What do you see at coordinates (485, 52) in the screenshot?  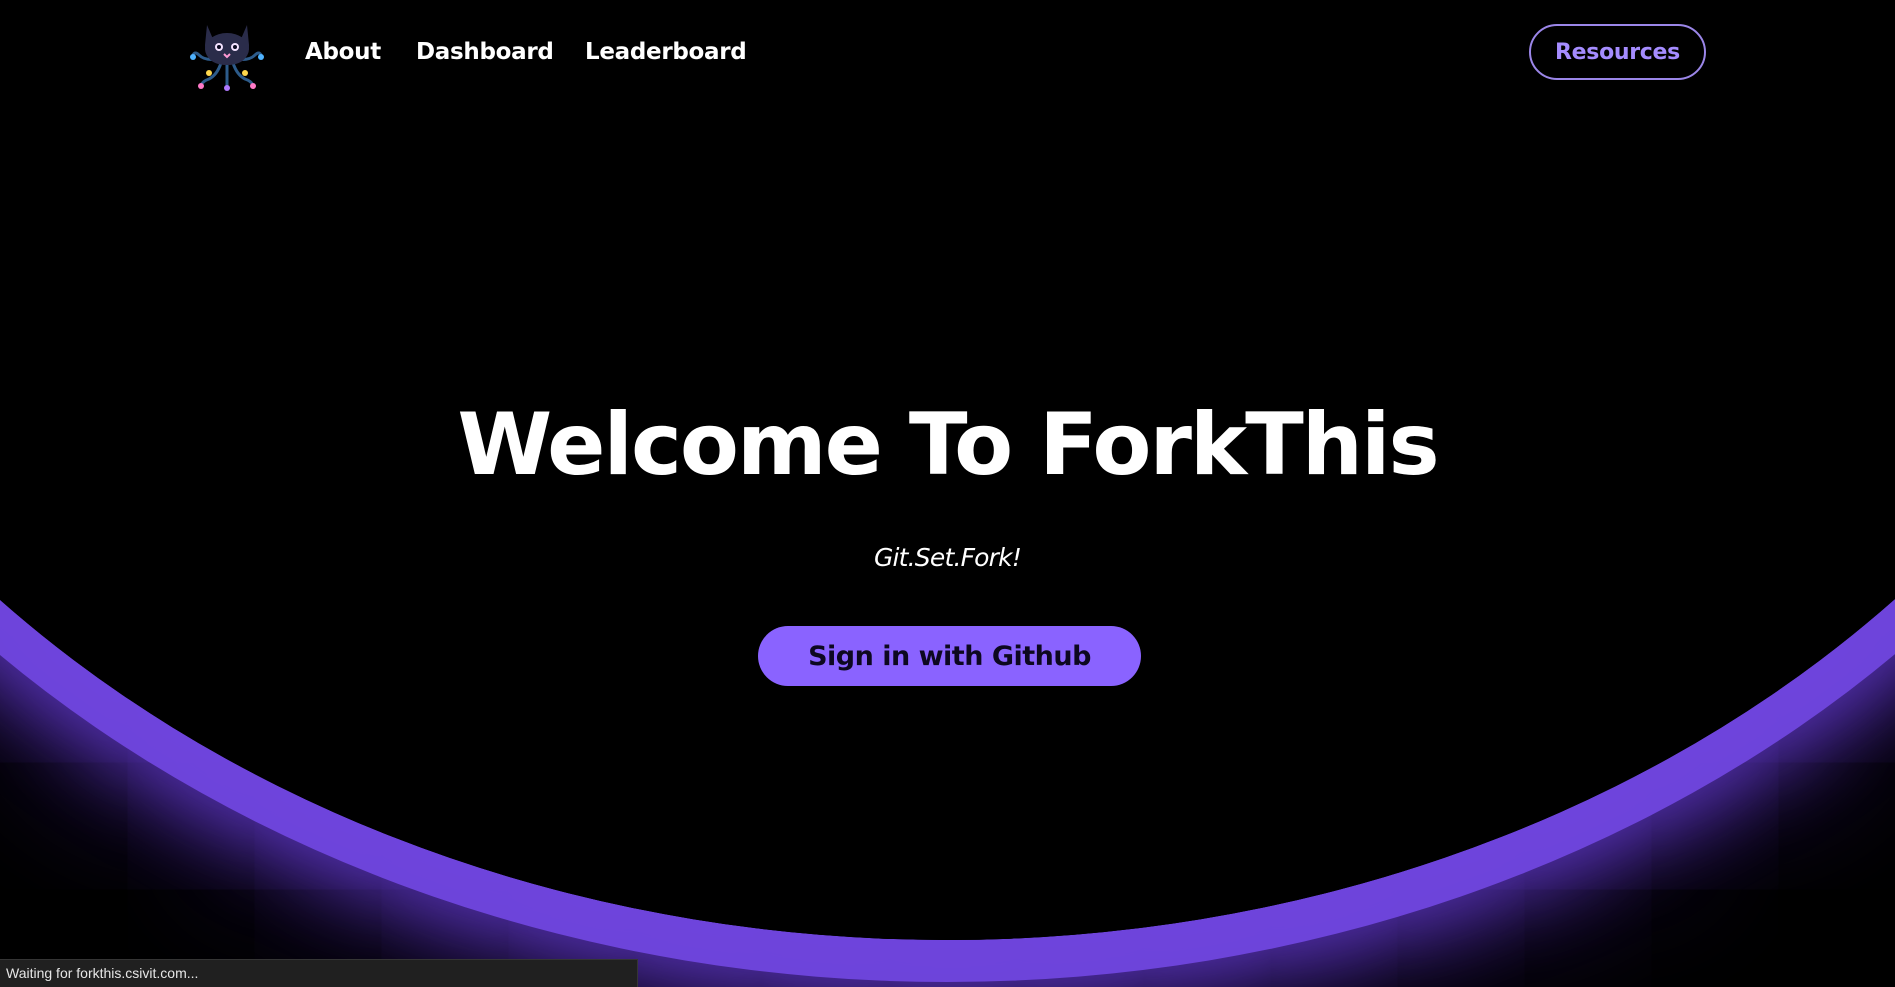 I see `nav-link-dashboard: Dashboard` at bounding box center [485, 52].